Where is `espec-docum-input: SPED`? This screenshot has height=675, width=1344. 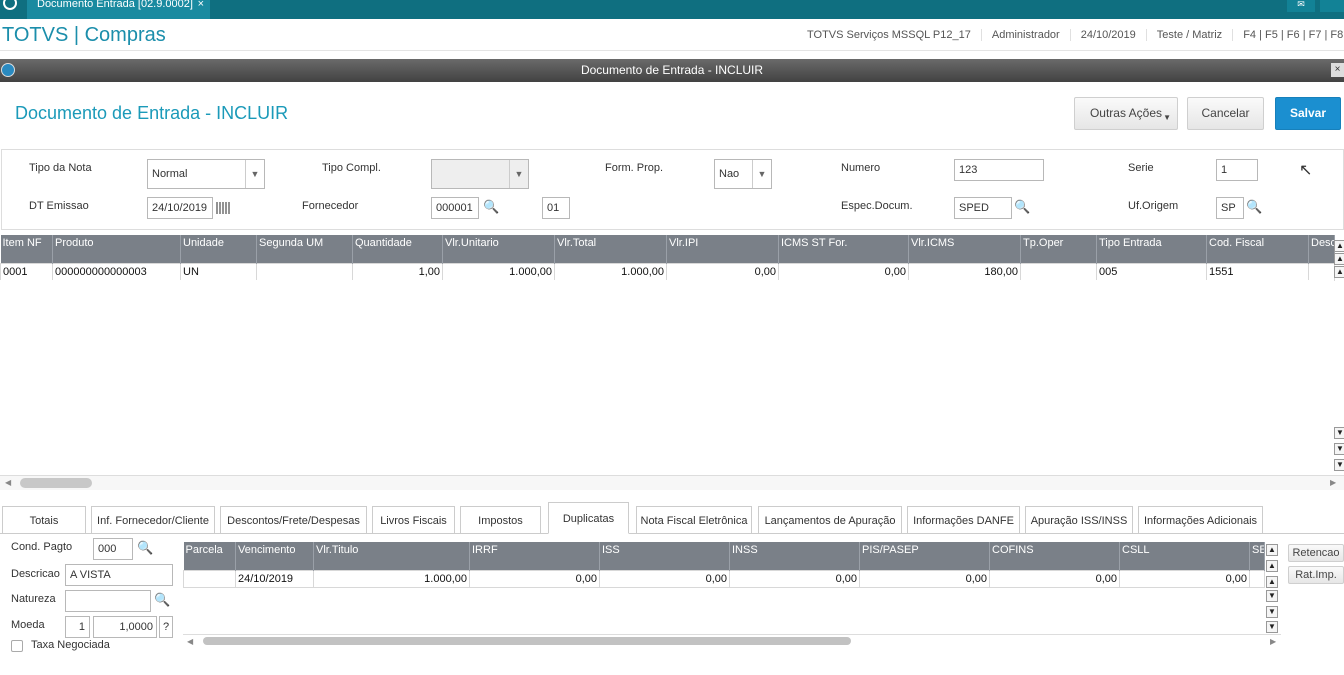 espec-docum-input: SPED is located at coordinates (983, 208).